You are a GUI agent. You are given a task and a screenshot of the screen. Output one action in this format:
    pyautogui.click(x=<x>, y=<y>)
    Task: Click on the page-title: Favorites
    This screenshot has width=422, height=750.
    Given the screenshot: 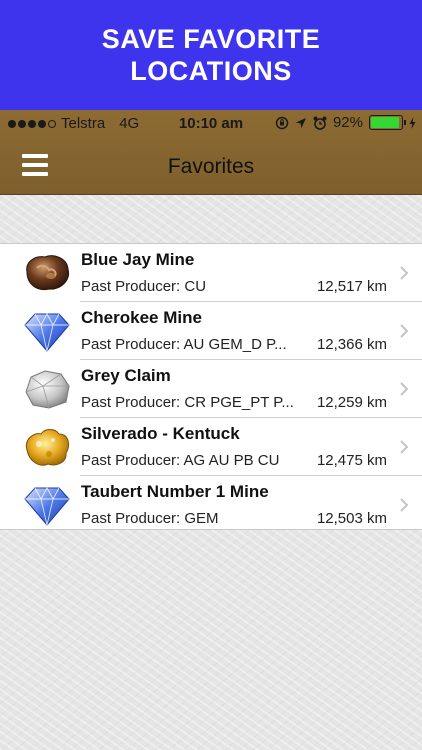 What is the action you would take?
    pyautogui.click(x=211, y=166)
    